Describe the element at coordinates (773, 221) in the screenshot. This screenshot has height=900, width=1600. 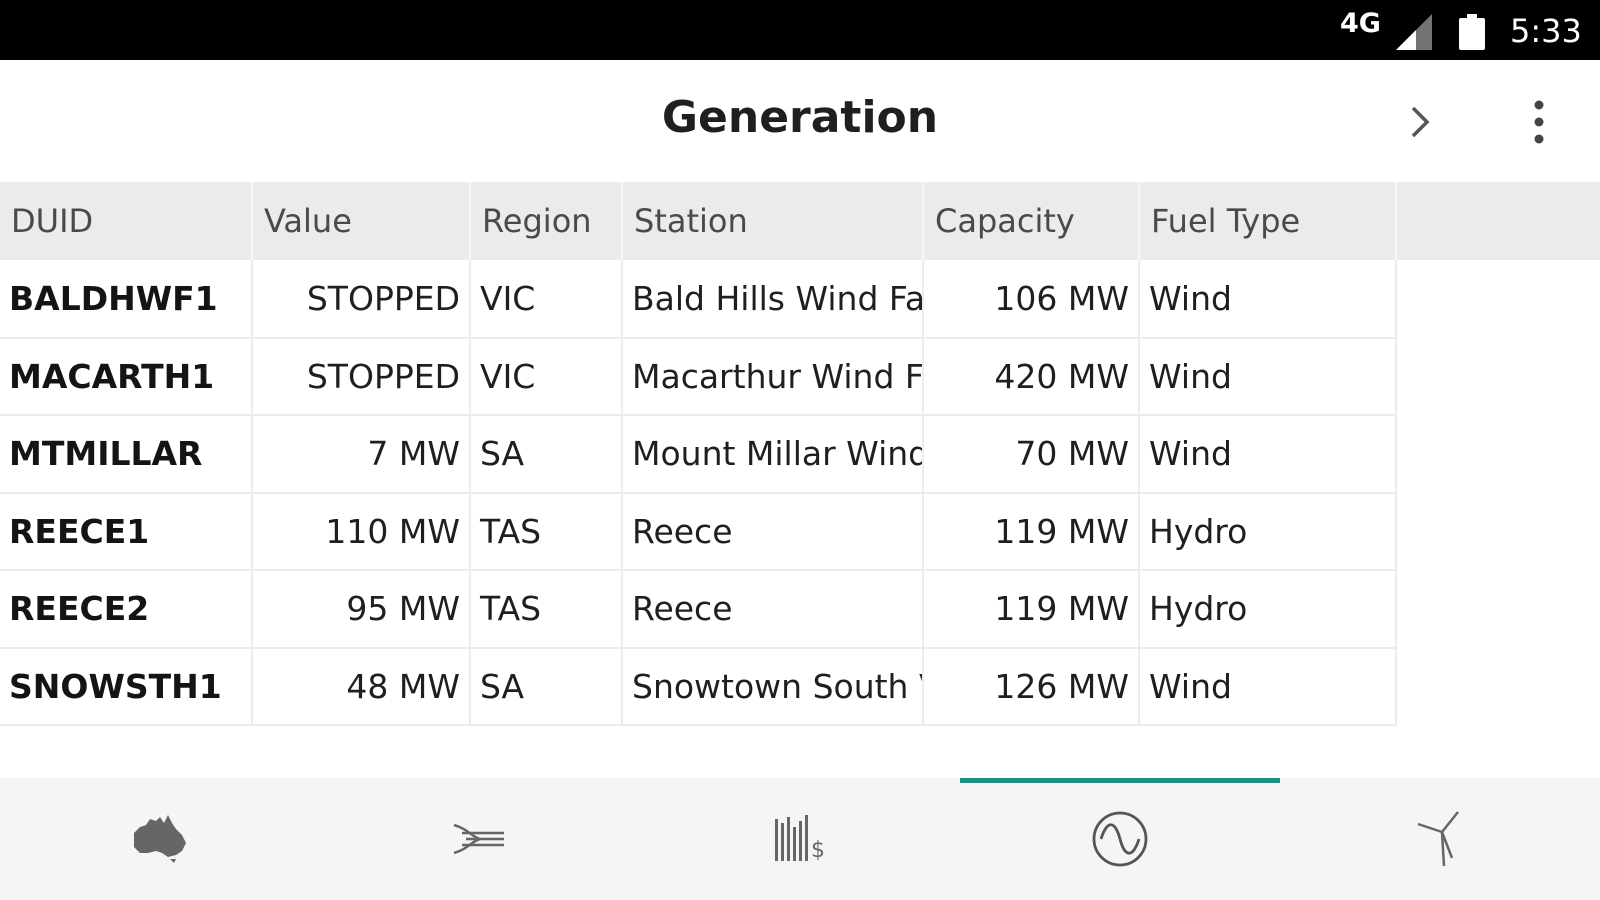
I see `column-header-station: Station` at that location.